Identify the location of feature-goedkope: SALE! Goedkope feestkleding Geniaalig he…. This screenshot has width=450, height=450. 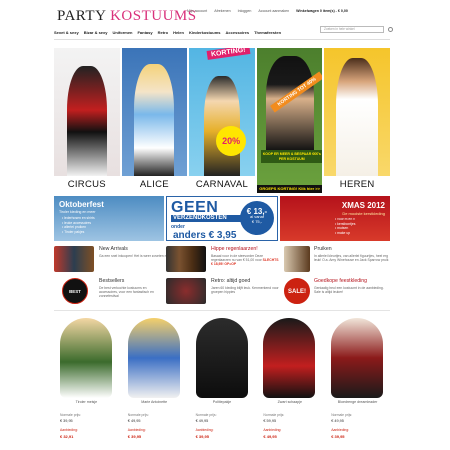
(337, 292).